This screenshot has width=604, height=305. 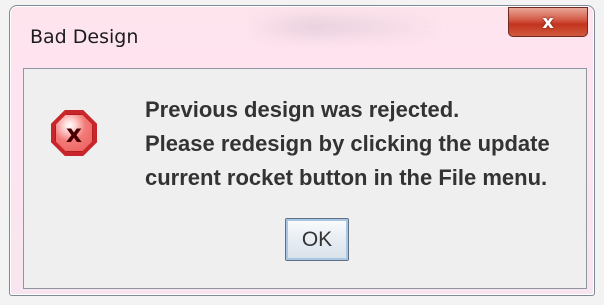 I want to click on close-button: x, so click(x=548, y=22).